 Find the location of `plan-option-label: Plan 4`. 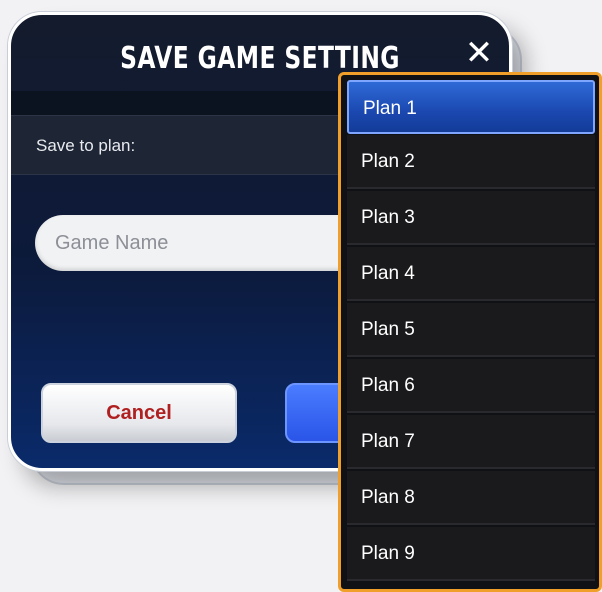

plan-option-label: Plan 4 is located at coordinates (388, 273).